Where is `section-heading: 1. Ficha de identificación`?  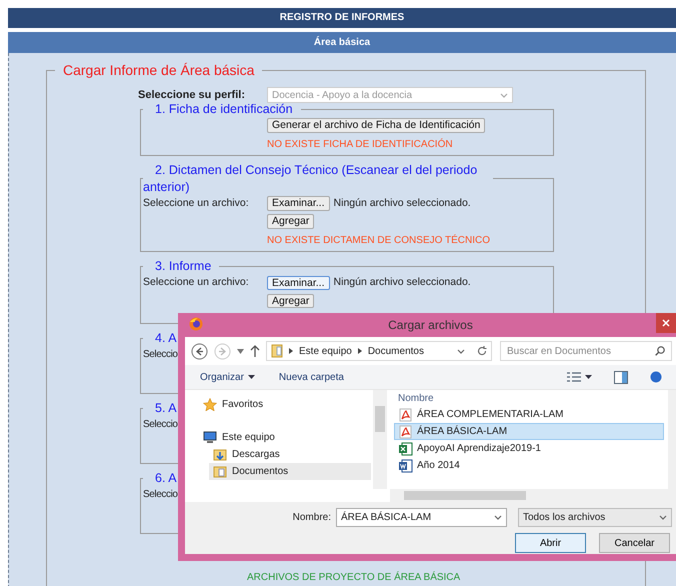 section-heading: 1. Ficha de identificación is located at coordinates (224, 109).